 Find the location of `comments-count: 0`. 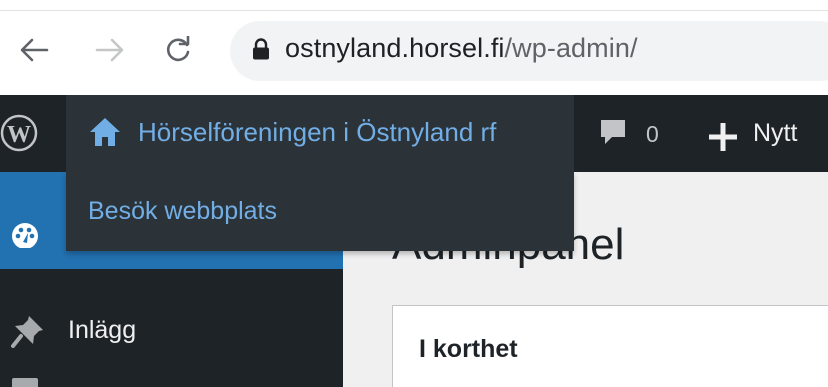

comments-count: 0 is located at coordinates (652, 134).